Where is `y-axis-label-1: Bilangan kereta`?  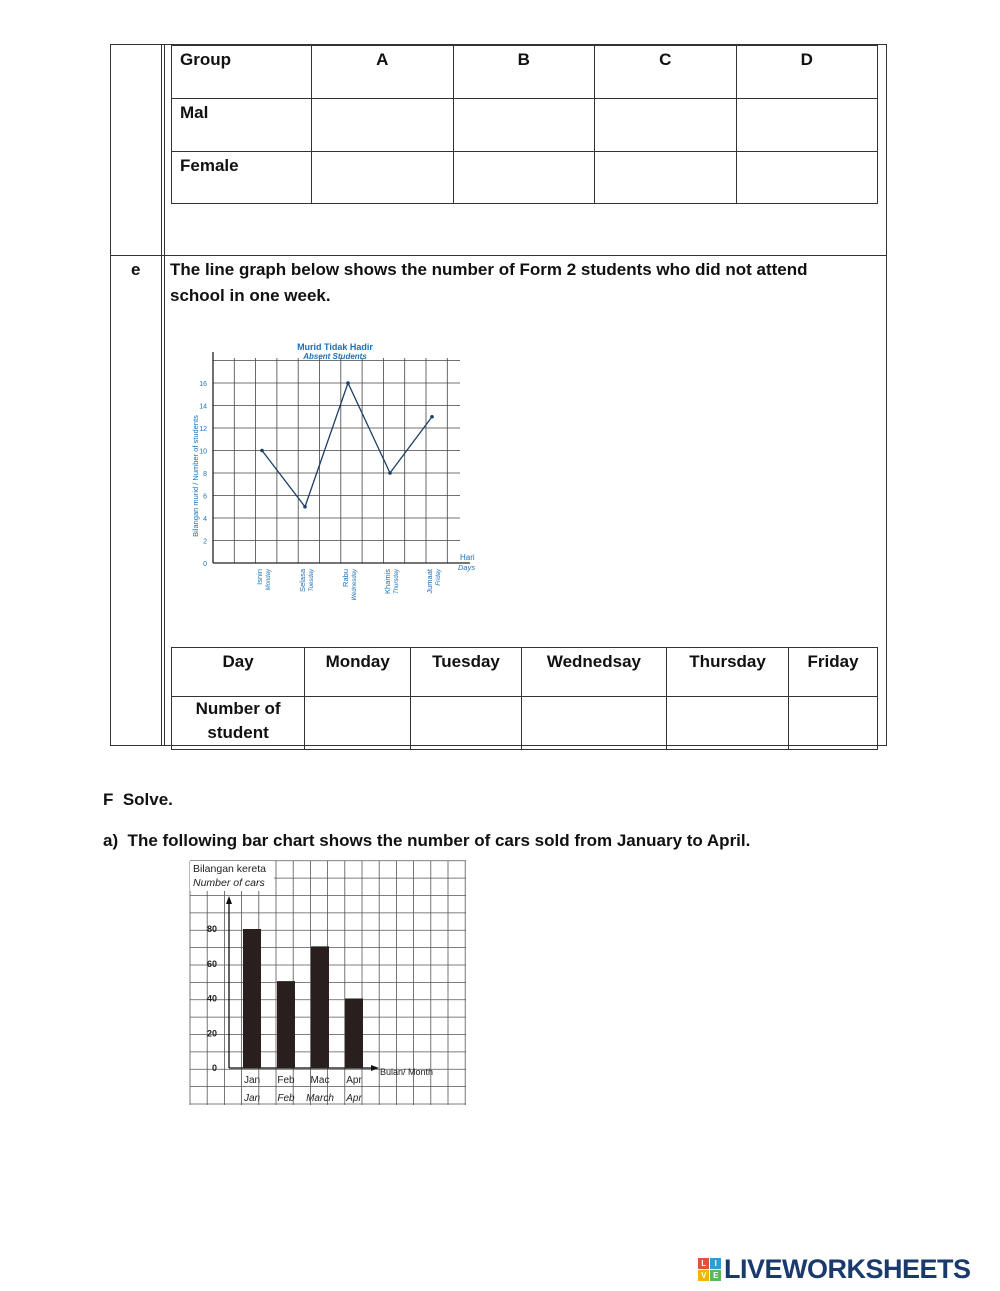 y-axis-label-1: Bilangan kereta is located at coordinates (229, 869).